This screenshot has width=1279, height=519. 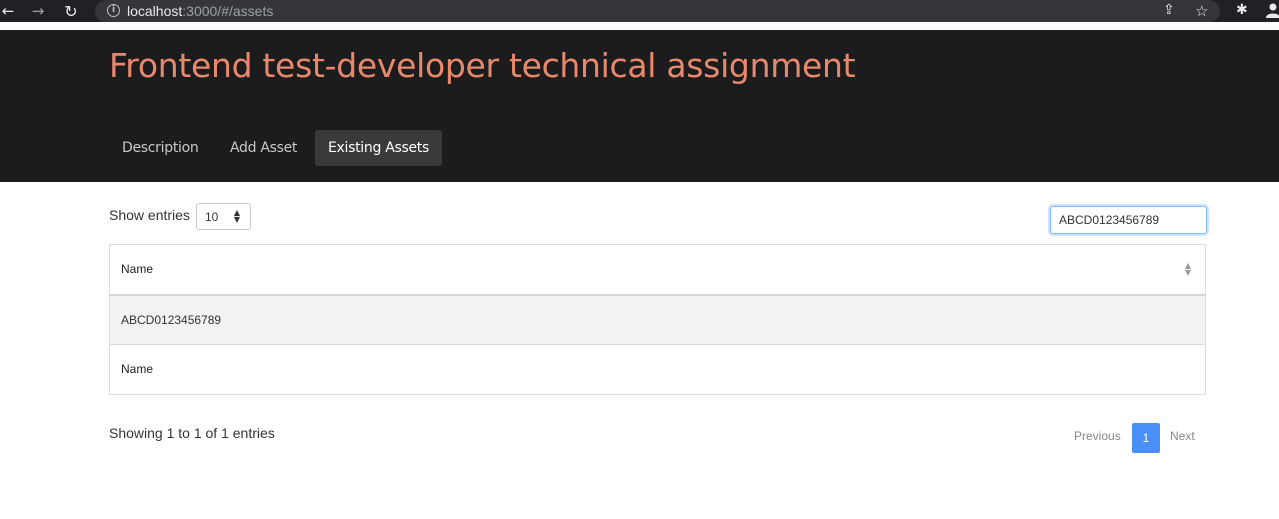 I want to click on address-bar: i localhost:3000/#/assets ⇪ ☆, so click(x=657, y=11).